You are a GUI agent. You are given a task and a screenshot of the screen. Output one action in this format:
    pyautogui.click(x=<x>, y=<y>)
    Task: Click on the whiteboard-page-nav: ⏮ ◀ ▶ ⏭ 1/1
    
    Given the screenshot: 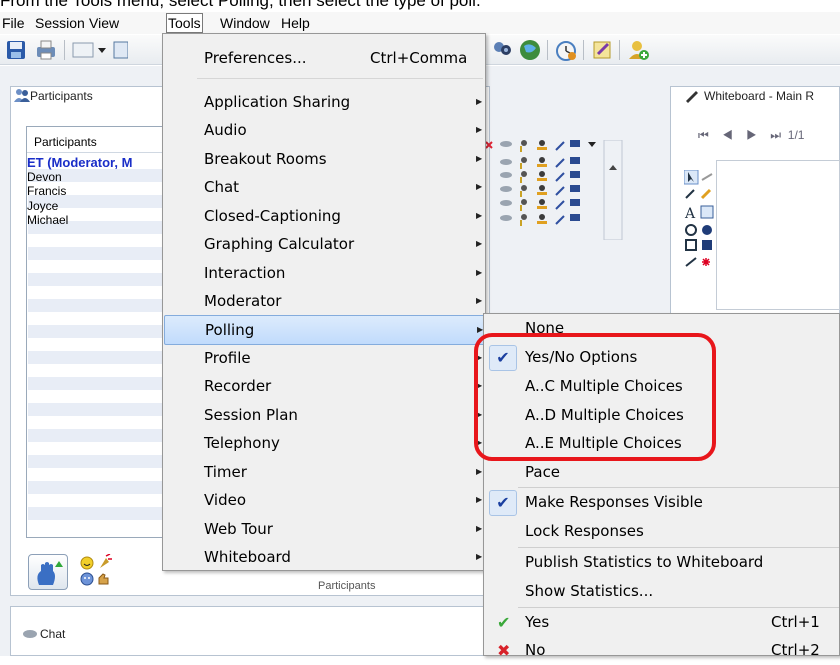 What is the action you would take?
    pyautogui.click(x=751, y=135)
    